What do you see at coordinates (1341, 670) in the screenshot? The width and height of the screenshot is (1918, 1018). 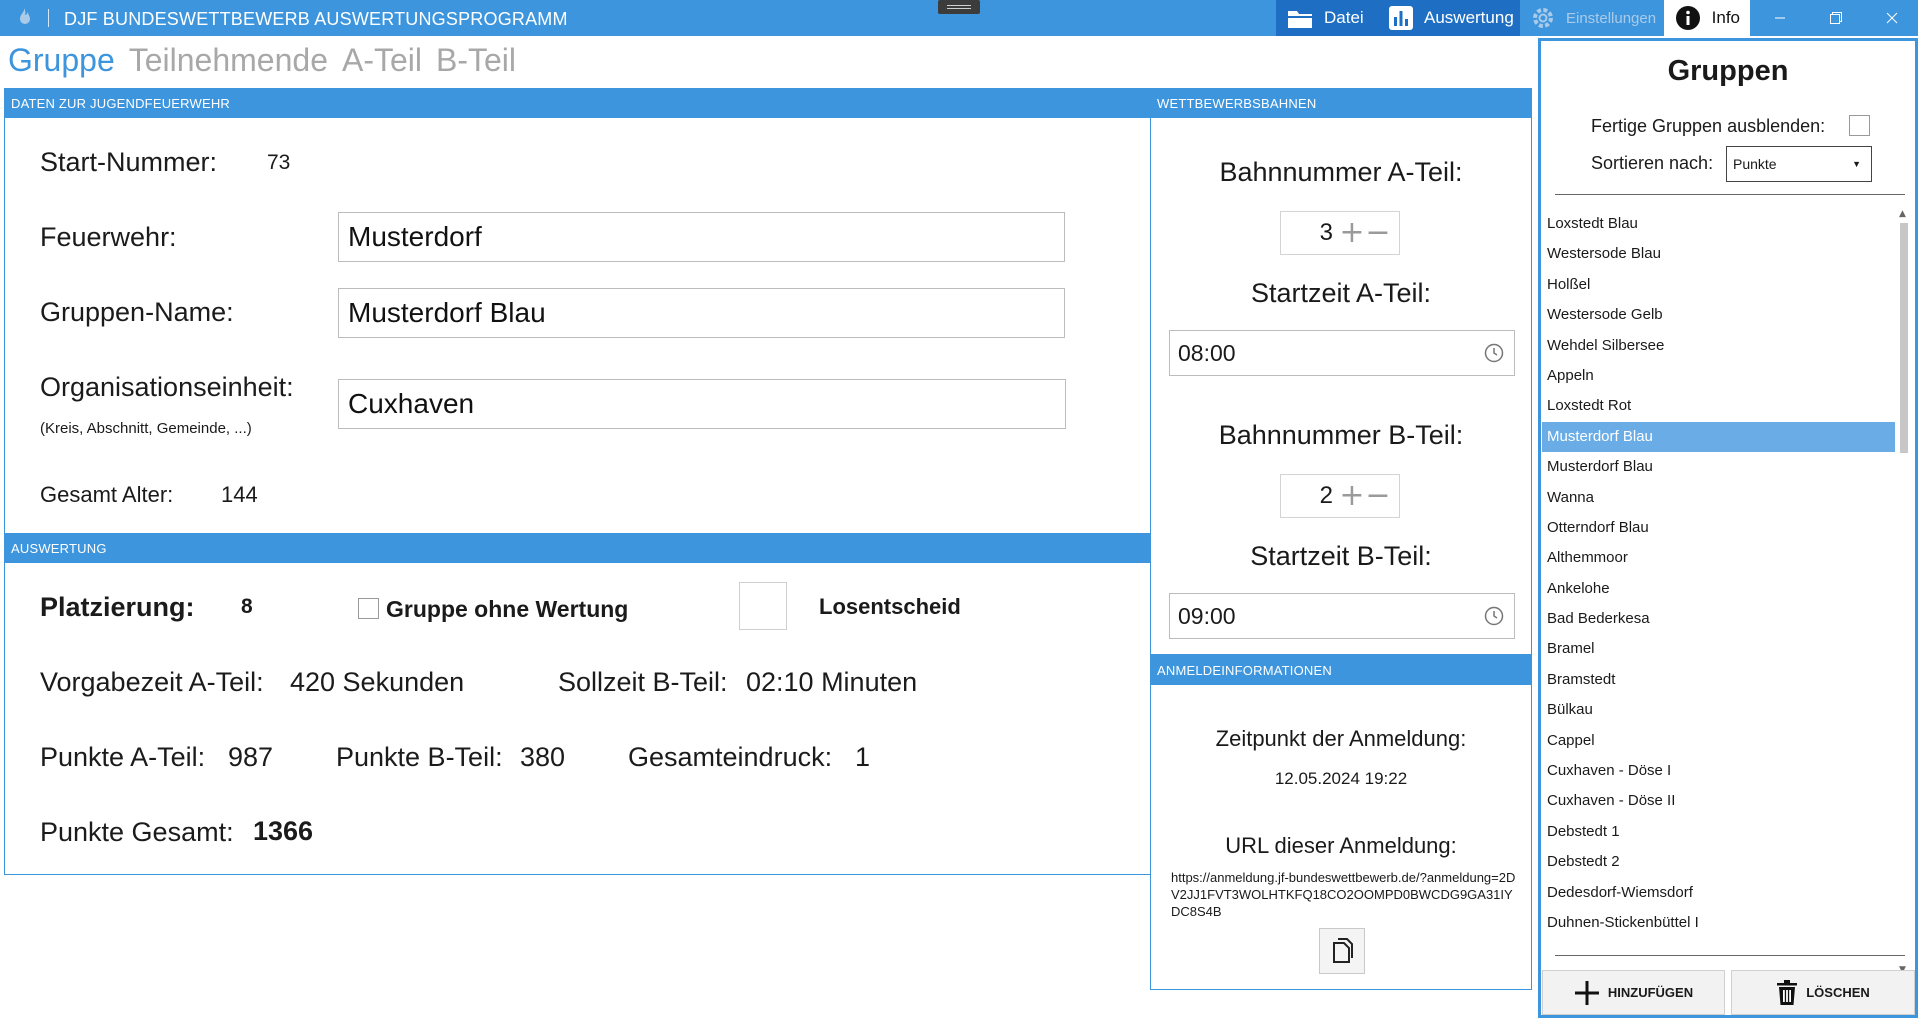 I see `anmeldung-panel-header: ANMELDEINFORMATIONEN` at bounding box center [1341, 670].